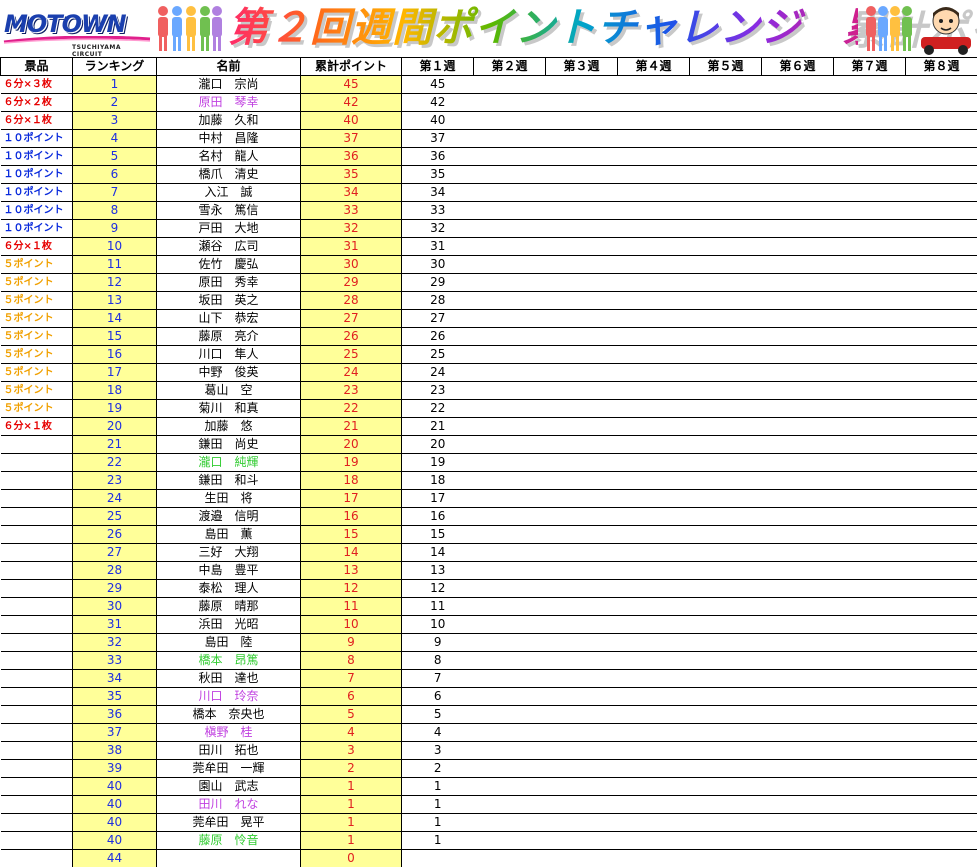  Describe the element at coordinates (36, 66) in the screenshot. I see `col-header-prize: 景品` at that location.